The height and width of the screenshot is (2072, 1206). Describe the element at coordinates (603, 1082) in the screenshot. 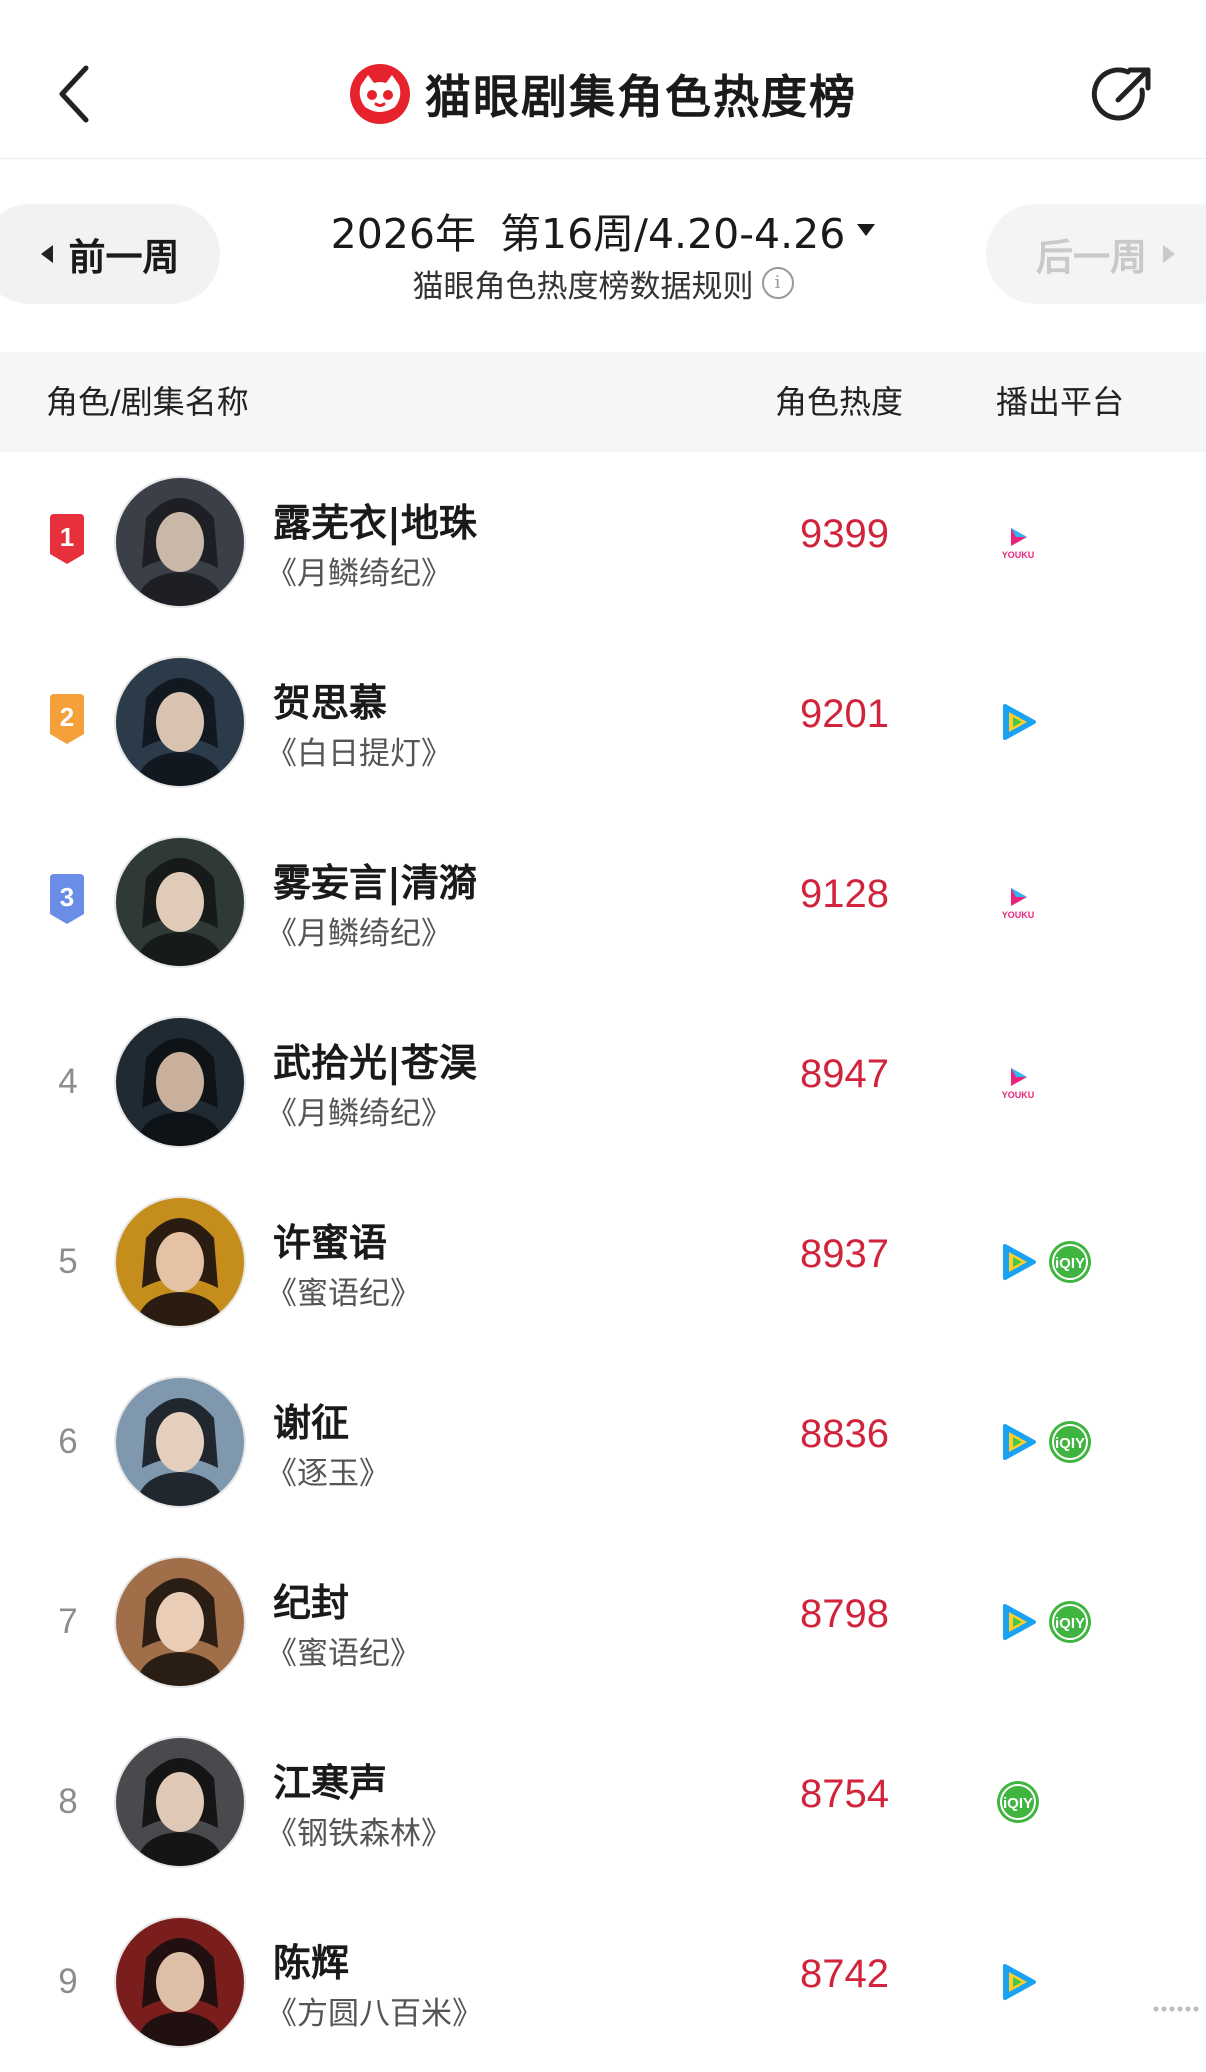

I see `list-item: 4 武拾光|苍淏 《月鳞绮纪》 8947 YOUKU` at that location.